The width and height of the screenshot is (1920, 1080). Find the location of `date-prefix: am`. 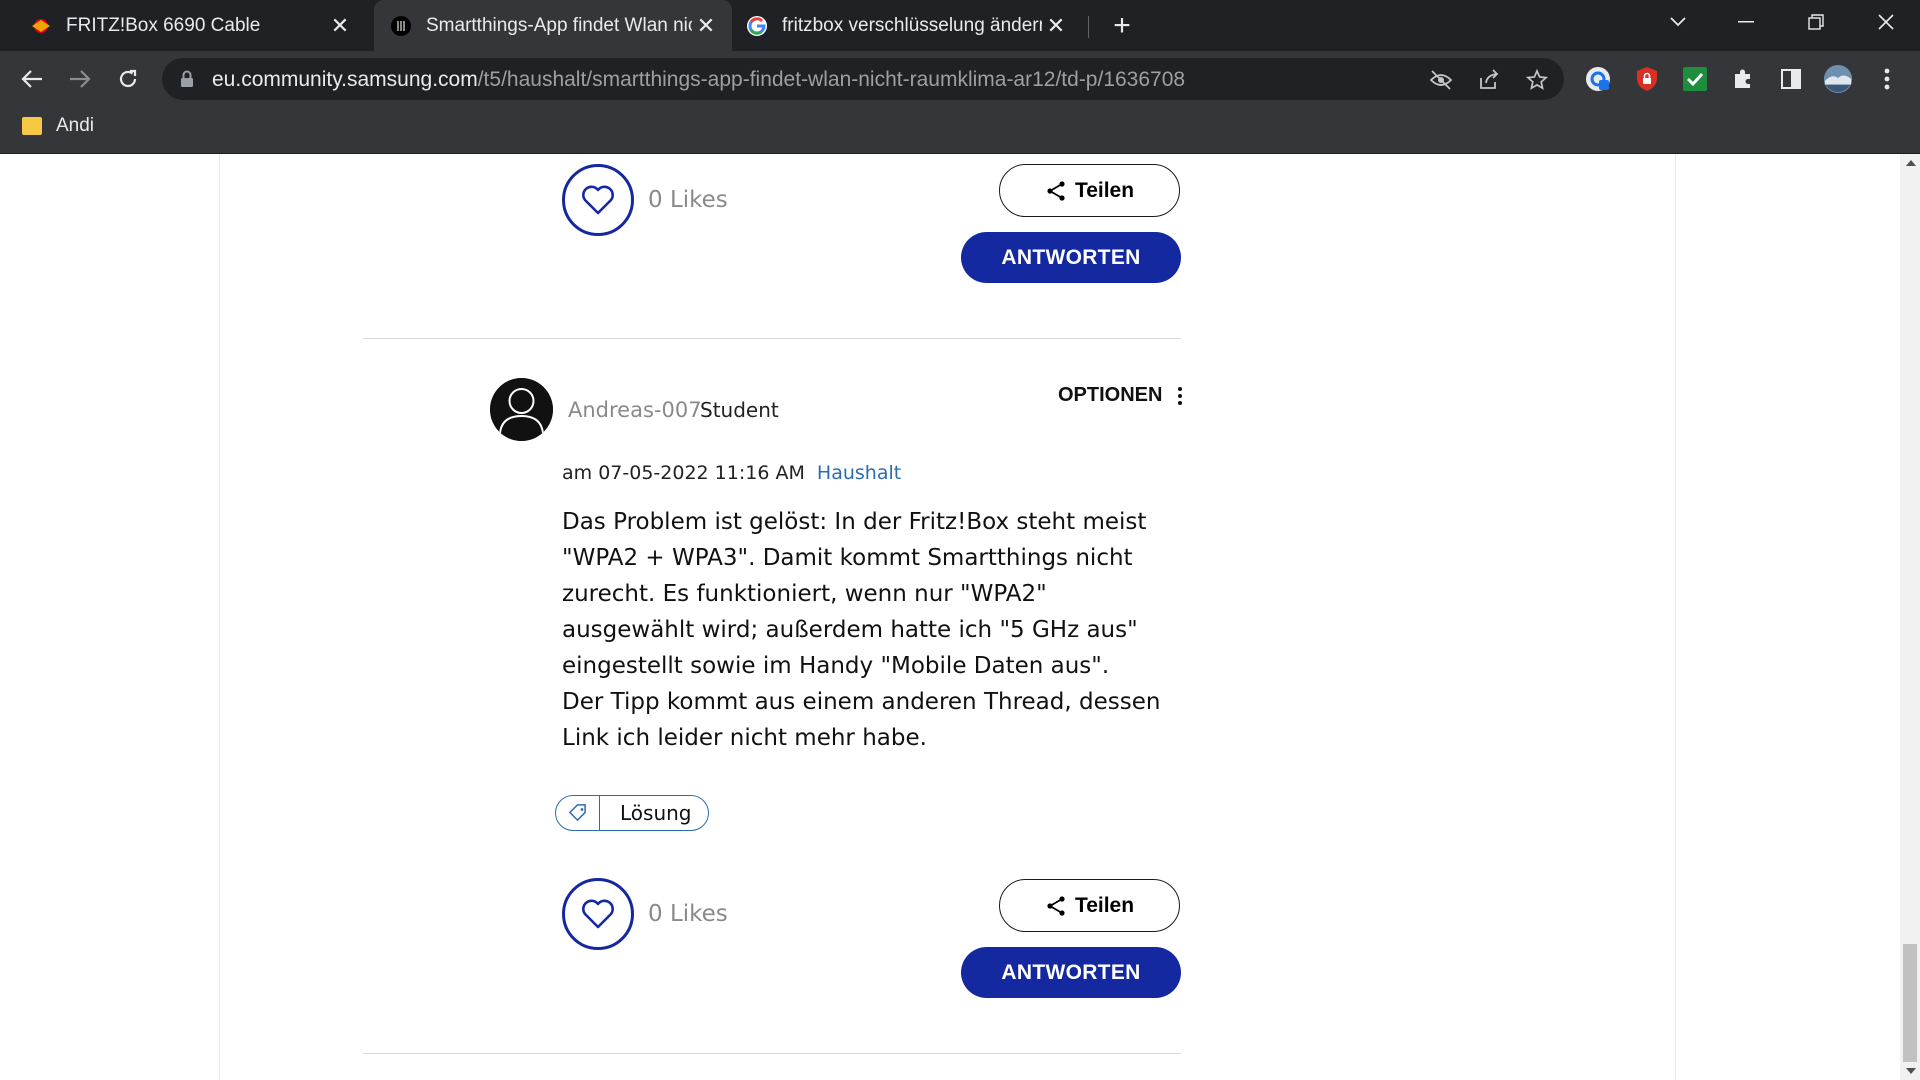

date-prefix: am is located at coordinates (577, 473).